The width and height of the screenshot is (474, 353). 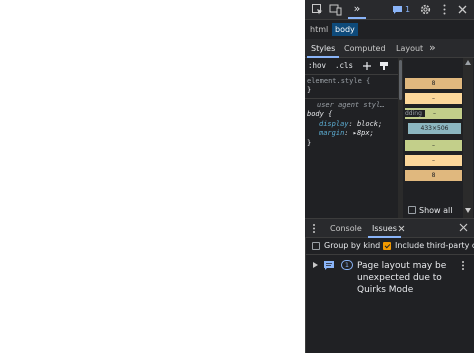 I want to click on inspect-icon, so click(x=317, y=9).